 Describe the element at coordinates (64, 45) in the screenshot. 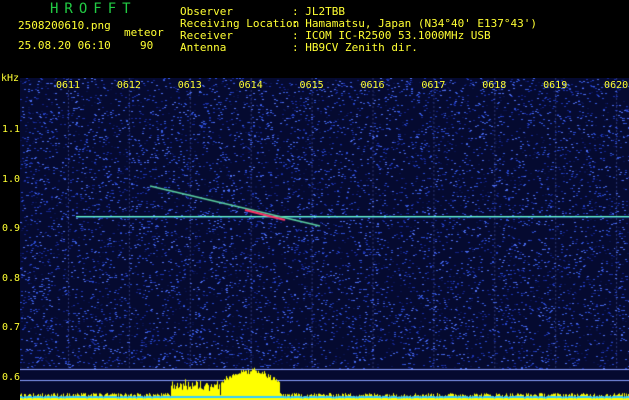

I see `datetime: 25.08.20 06:10` at that location.